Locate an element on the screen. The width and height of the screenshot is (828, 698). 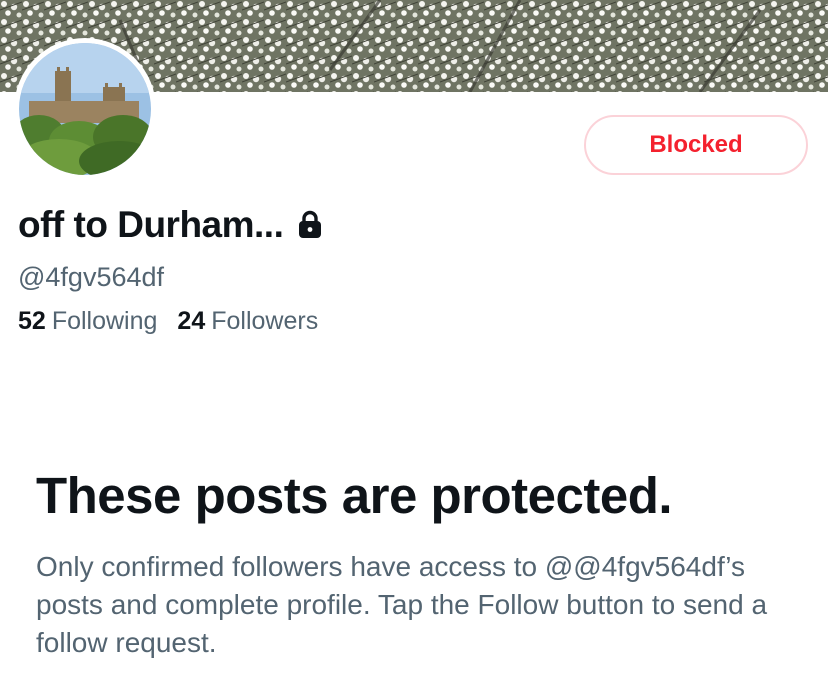
blocked-button-label: Blocked is located at coordinates (696, 144).